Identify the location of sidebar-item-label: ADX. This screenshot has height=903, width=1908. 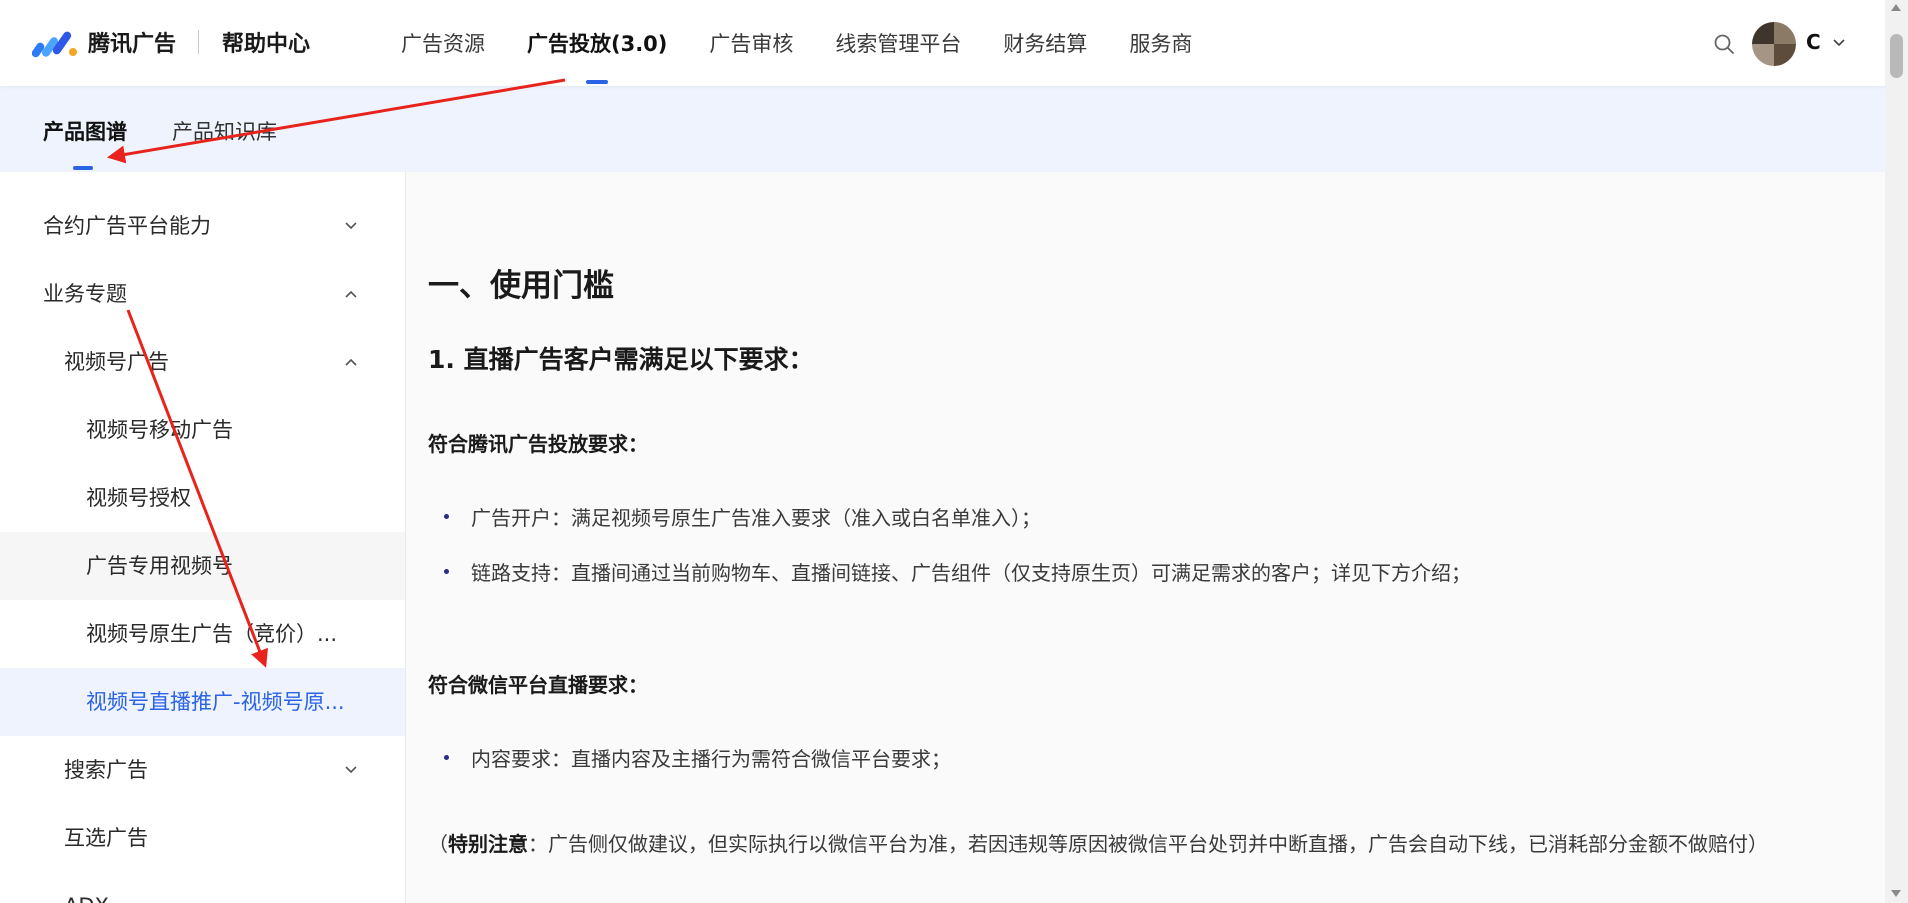
(86, 887).